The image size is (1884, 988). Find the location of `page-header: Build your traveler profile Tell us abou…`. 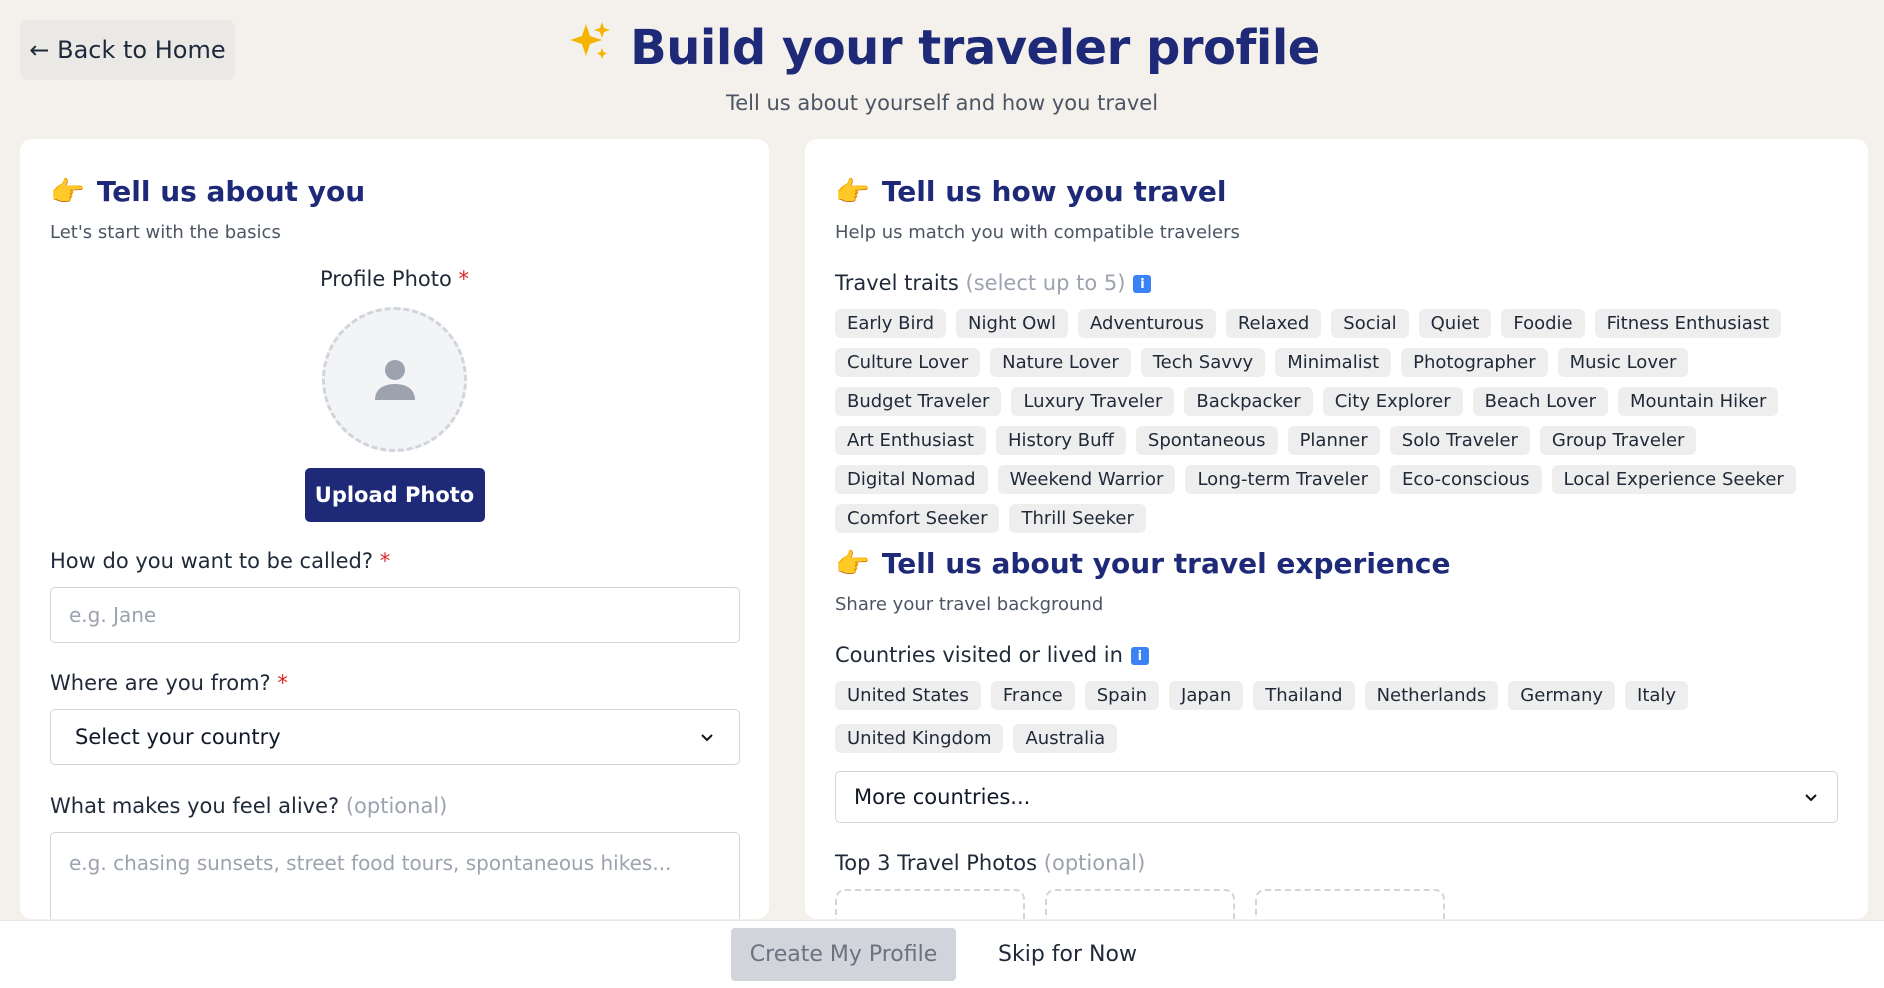

page-header: Build your traveler profile Tell us abou… is located at coordinates (942, 66).